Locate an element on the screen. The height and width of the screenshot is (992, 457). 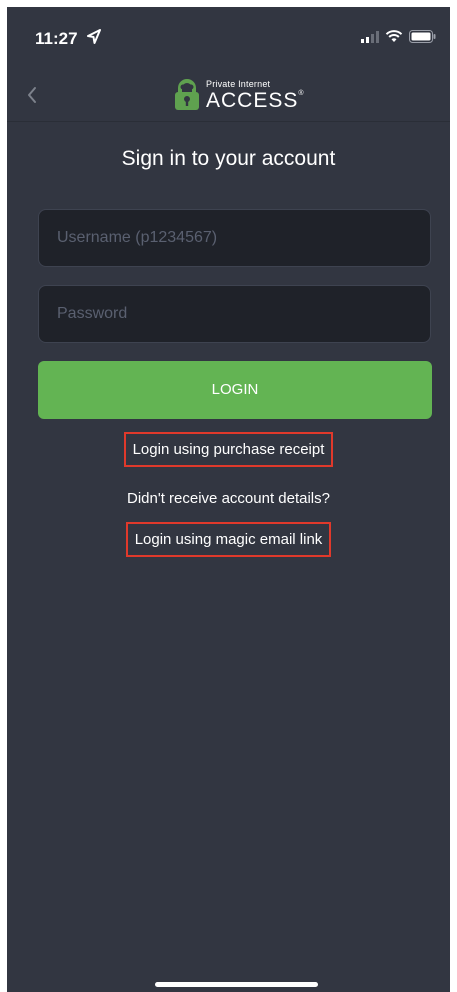
username-placeholder: Username (p1234567) is located at coordinates (137, 237).